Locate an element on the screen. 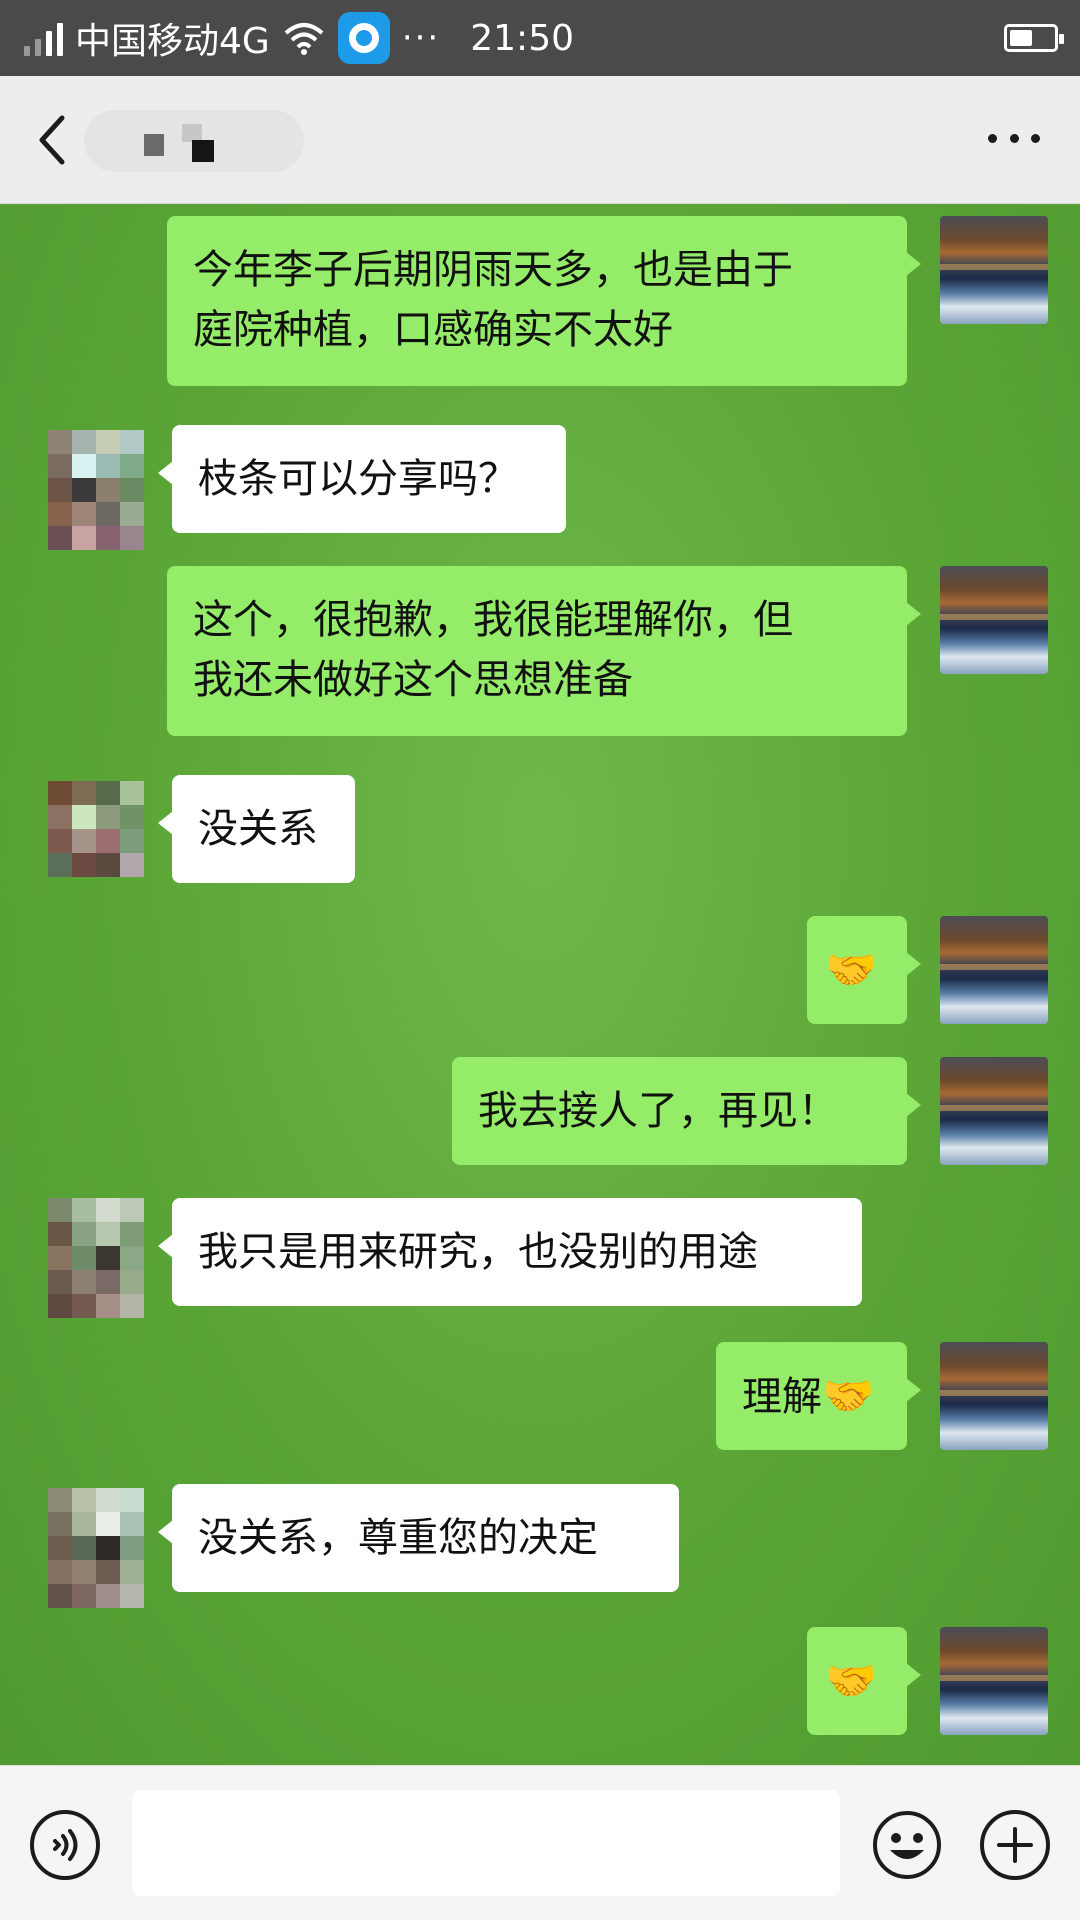 Image resolution: width=1080 pixels, height=1920 pixels. message-bubble-outgoing: 理解🤝 is located at coordinates (818, 1396).